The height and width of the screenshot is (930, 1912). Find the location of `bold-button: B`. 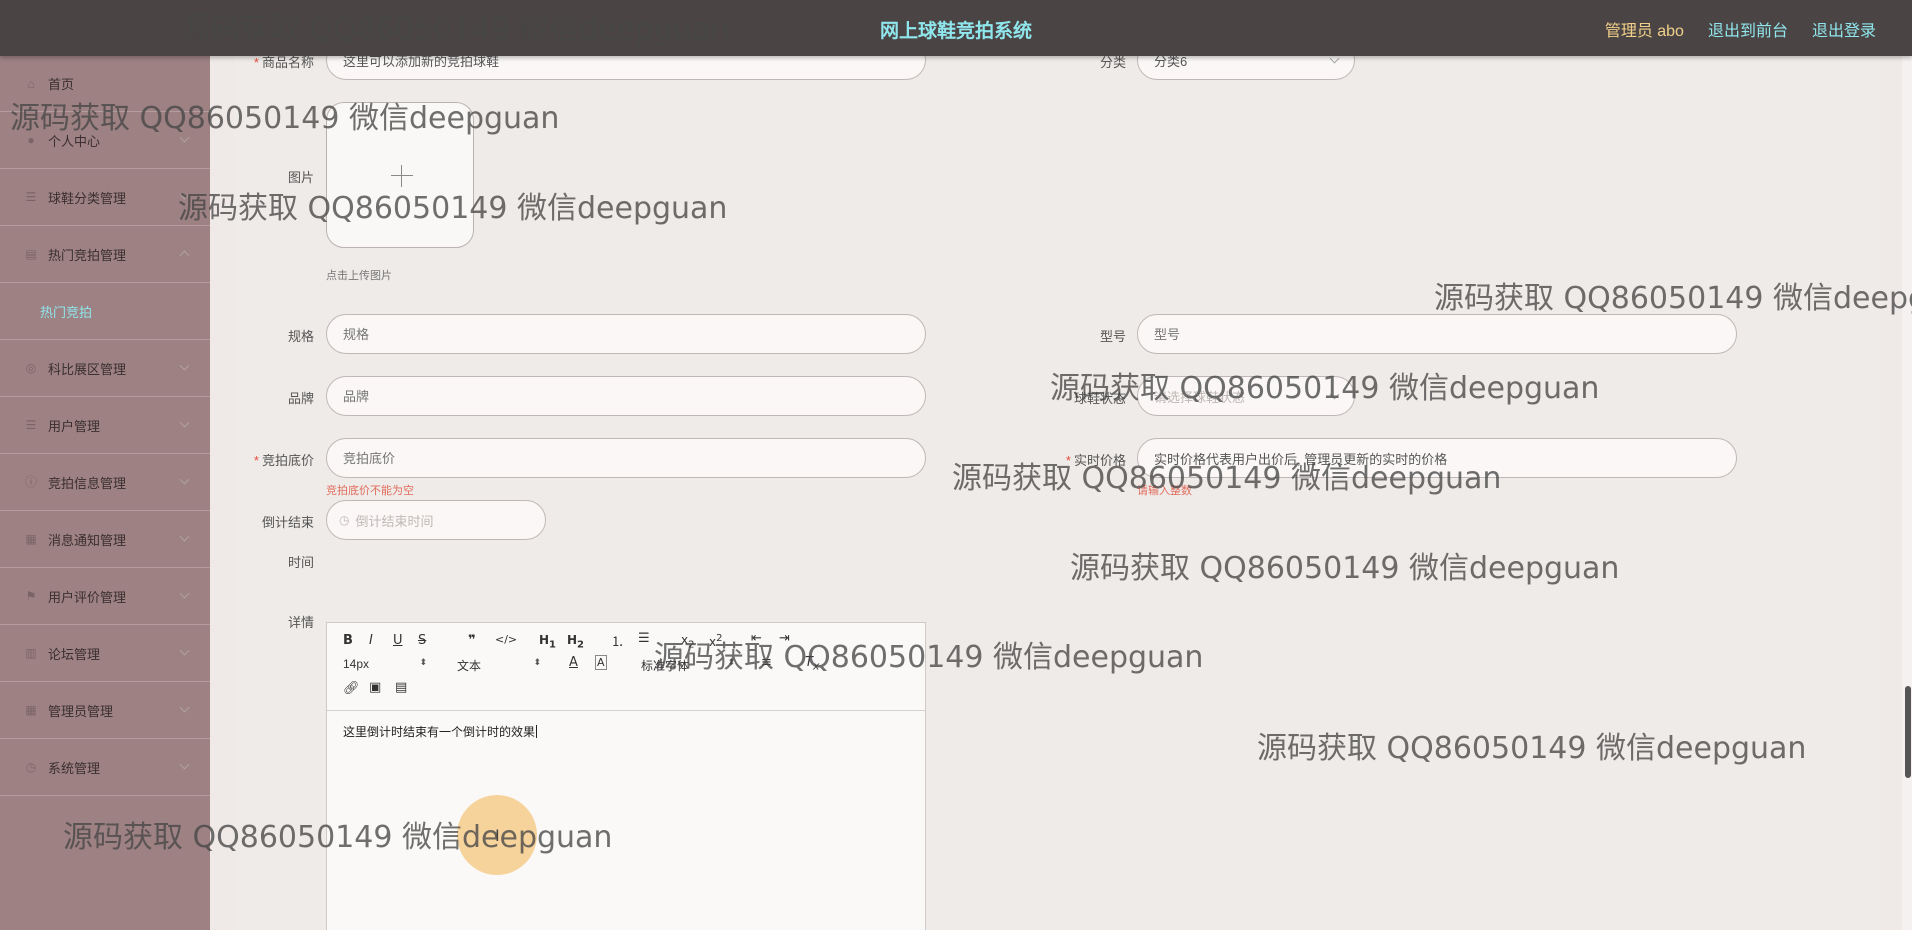

bold-button: B is located at coordinates (348, 640).